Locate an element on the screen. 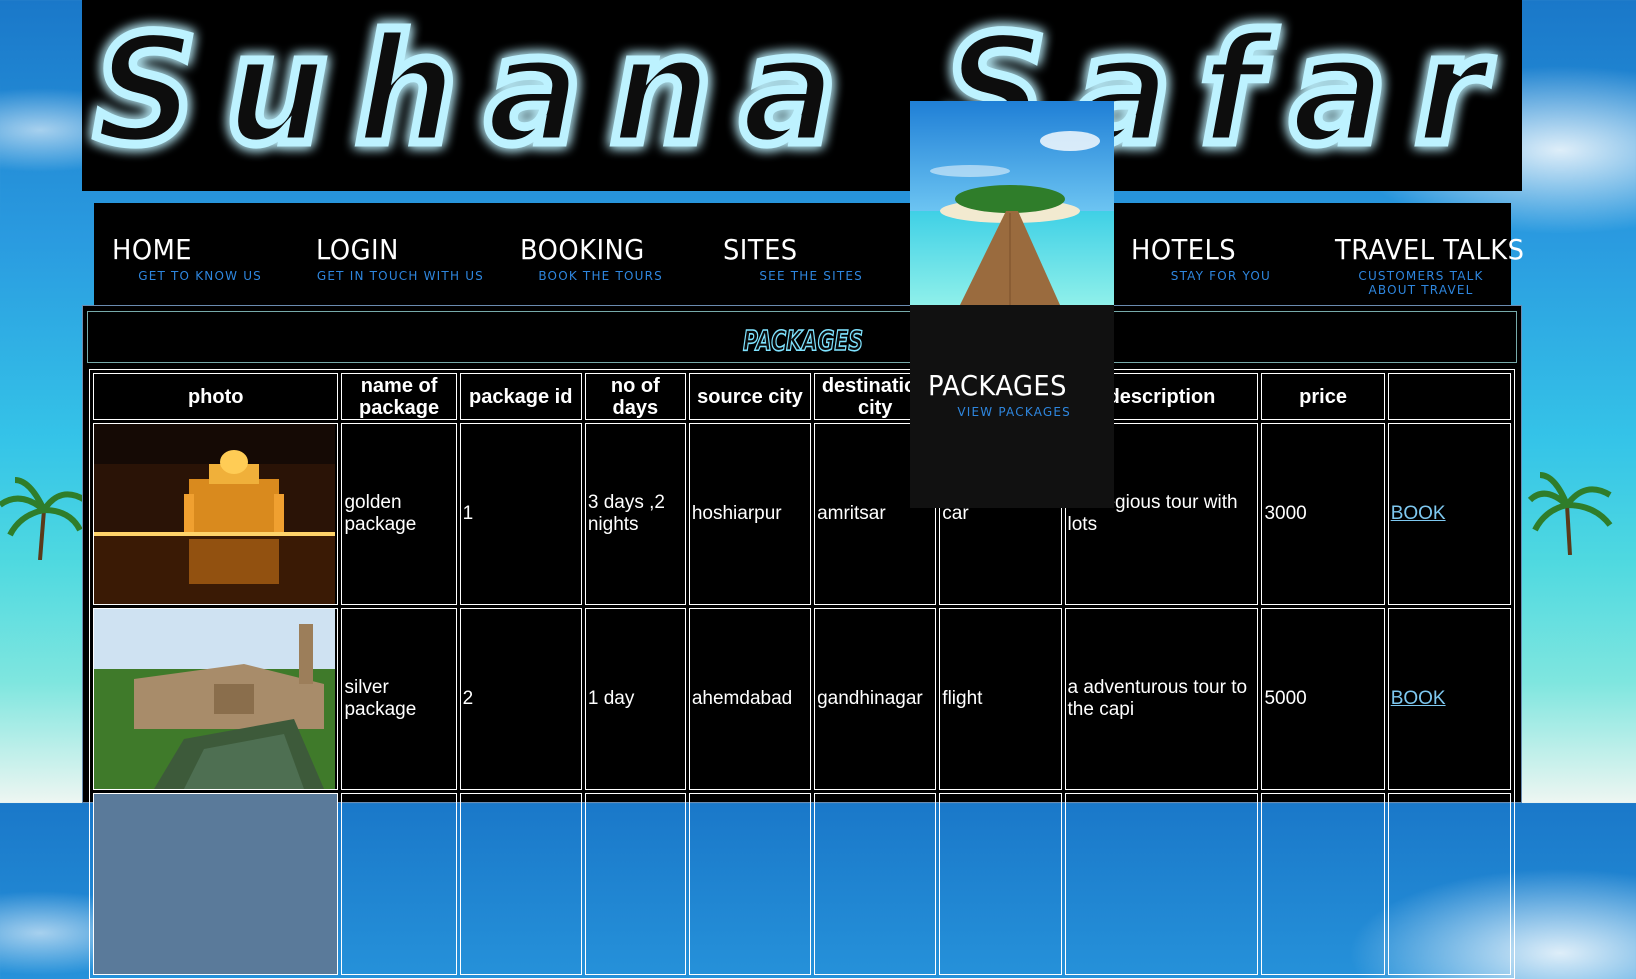 The image size is (1636, 979). nav-sublabel: GET TO KNOW US is located at coordinates (200, 276).